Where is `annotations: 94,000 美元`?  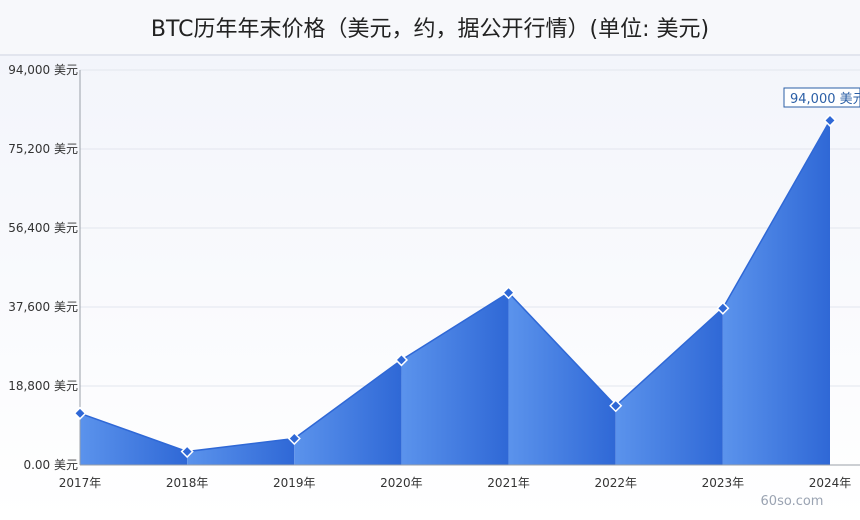 annotations: 94,000 美元 is located at coordinates (821, 97).